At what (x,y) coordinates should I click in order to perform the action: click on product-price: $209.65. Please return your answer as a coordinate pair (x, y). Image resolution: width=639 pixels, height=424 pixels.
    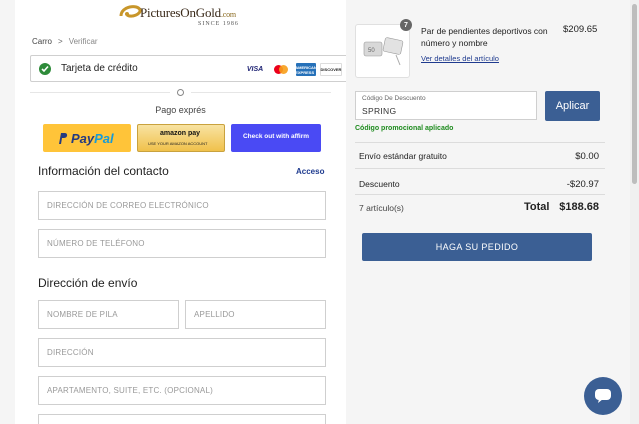
    Looking at the image, I should click on (580, 29).